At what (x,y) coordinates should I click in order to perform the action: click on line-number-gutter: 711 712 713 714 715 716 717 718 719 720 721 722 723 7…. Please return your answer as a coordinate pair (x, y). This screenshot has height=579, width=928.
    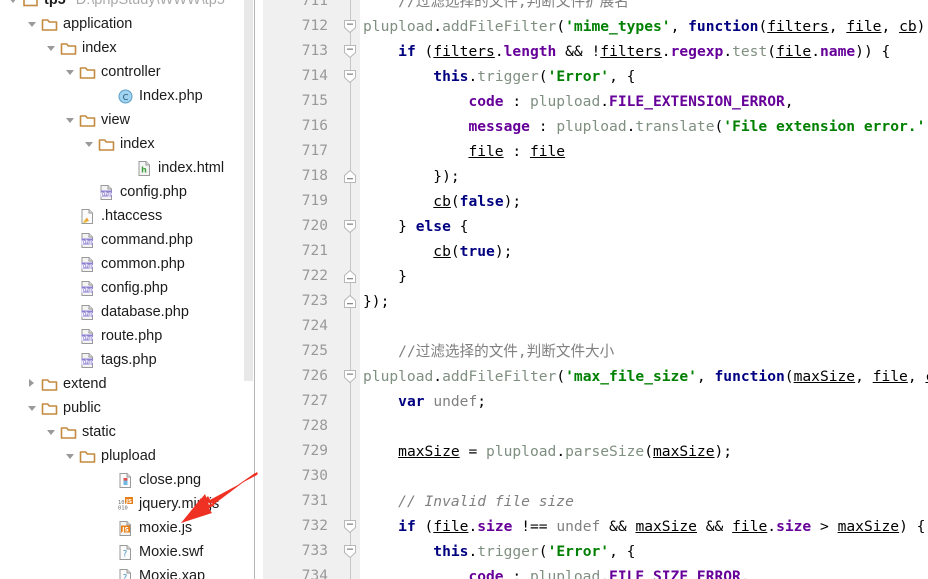
    Looking at the image, I should click on (301, 289).